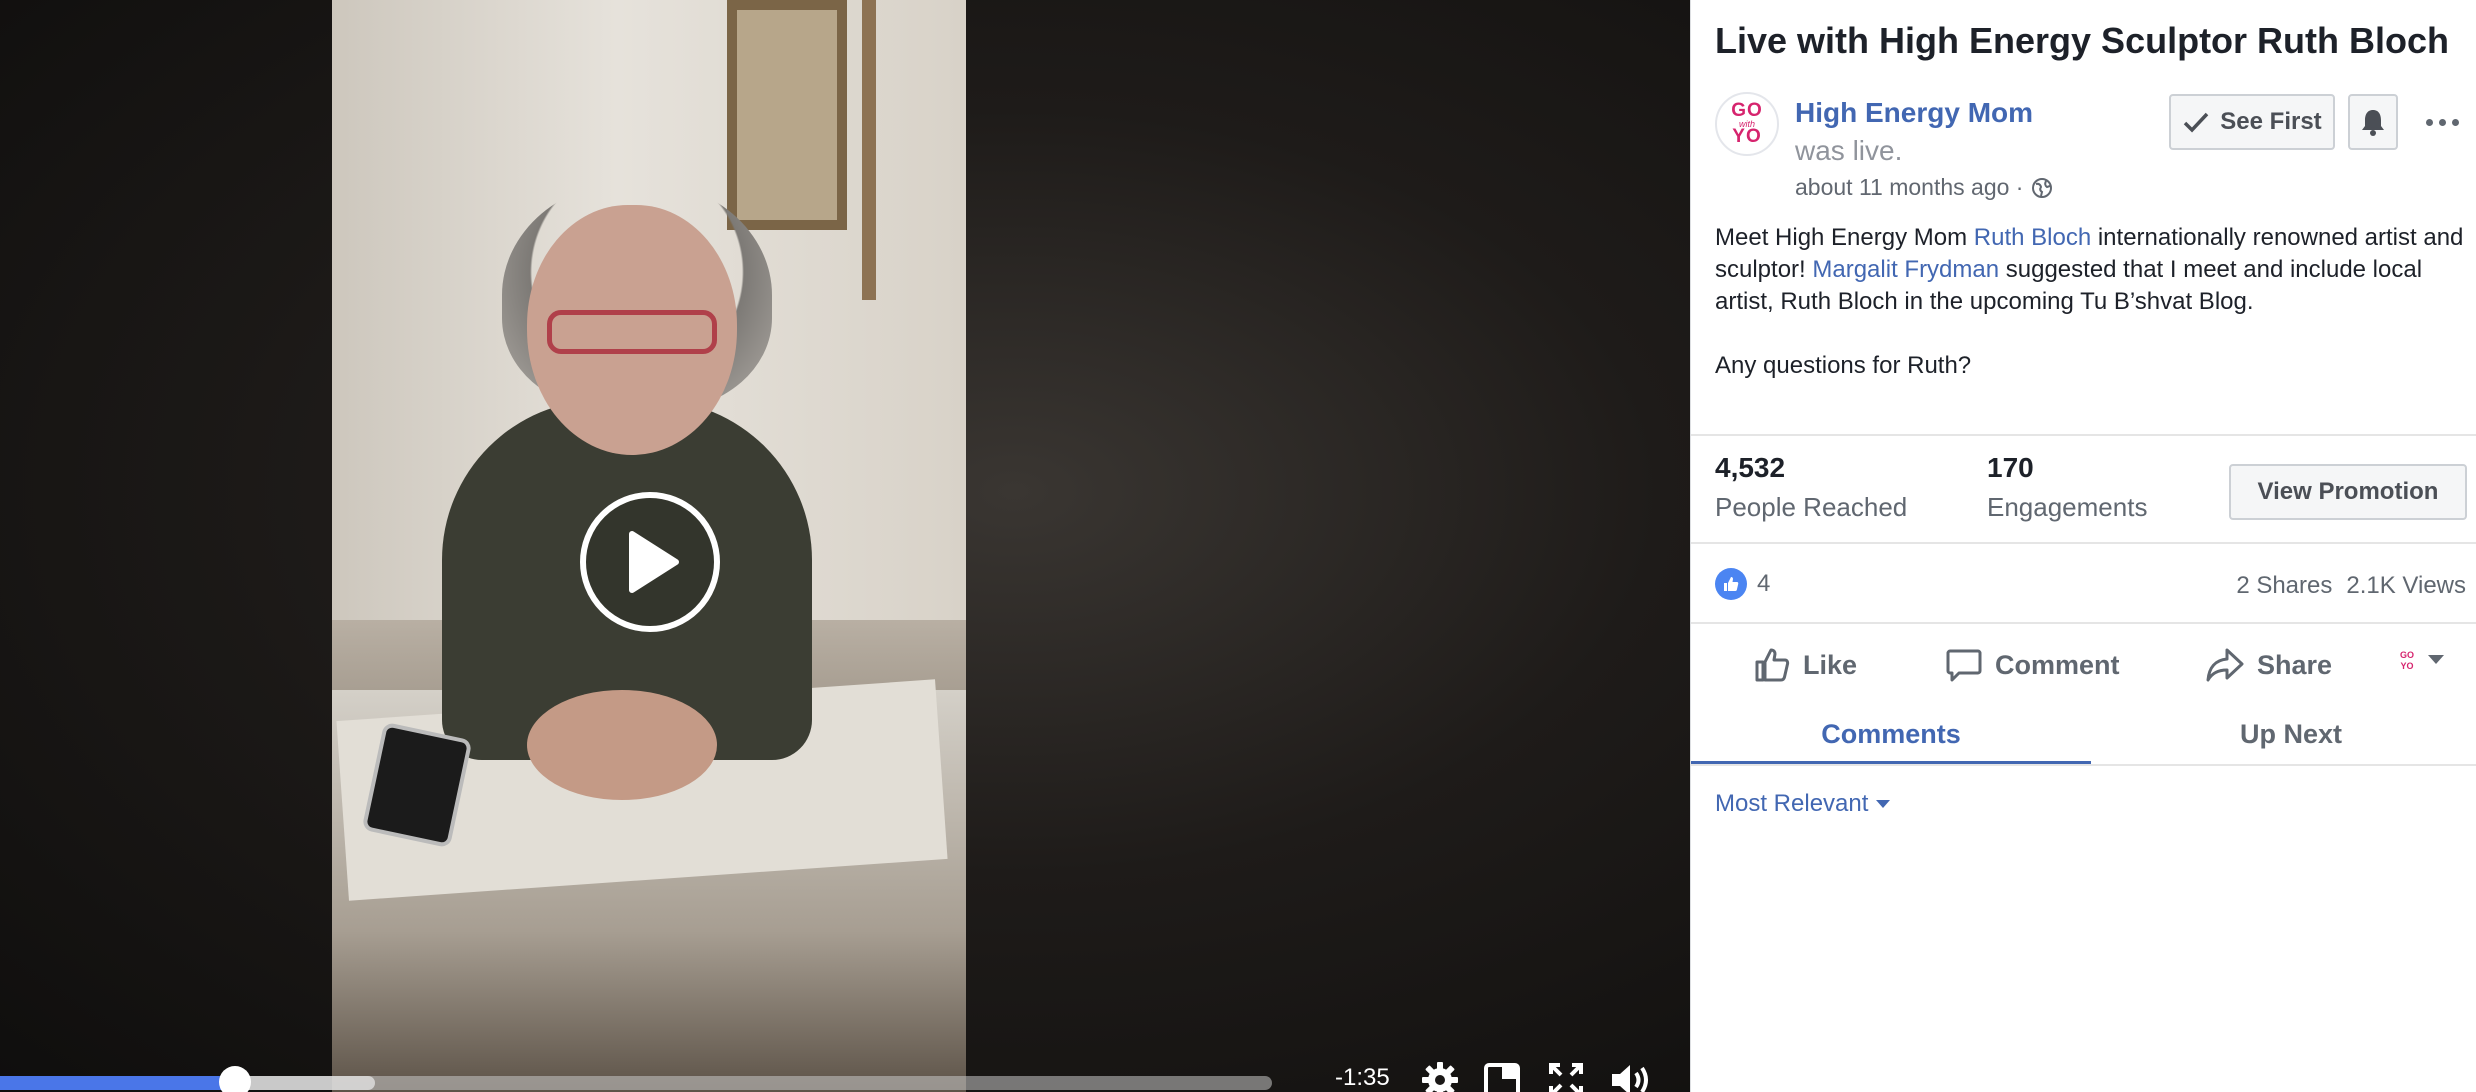  Describe the element at coordinates (1362, 1077) in the screenshot. I see `time-remaining: -1:35` at that location.